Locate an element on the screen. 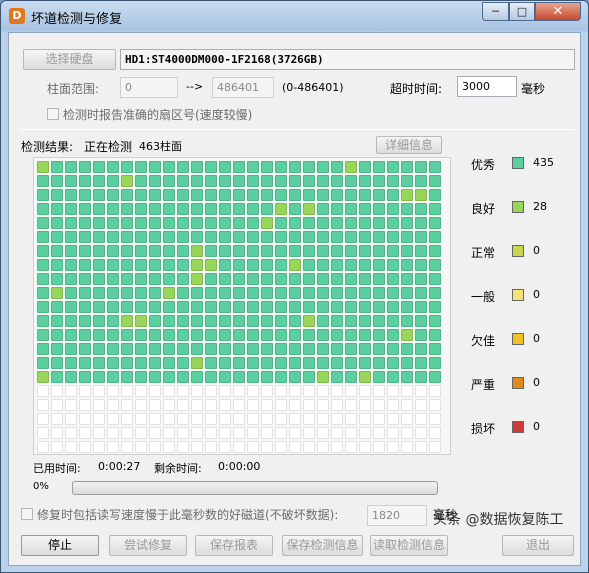 This screenshot has height=573, width=589. try-repair-button: 尝试修复 is located at coordinates (148, 545).